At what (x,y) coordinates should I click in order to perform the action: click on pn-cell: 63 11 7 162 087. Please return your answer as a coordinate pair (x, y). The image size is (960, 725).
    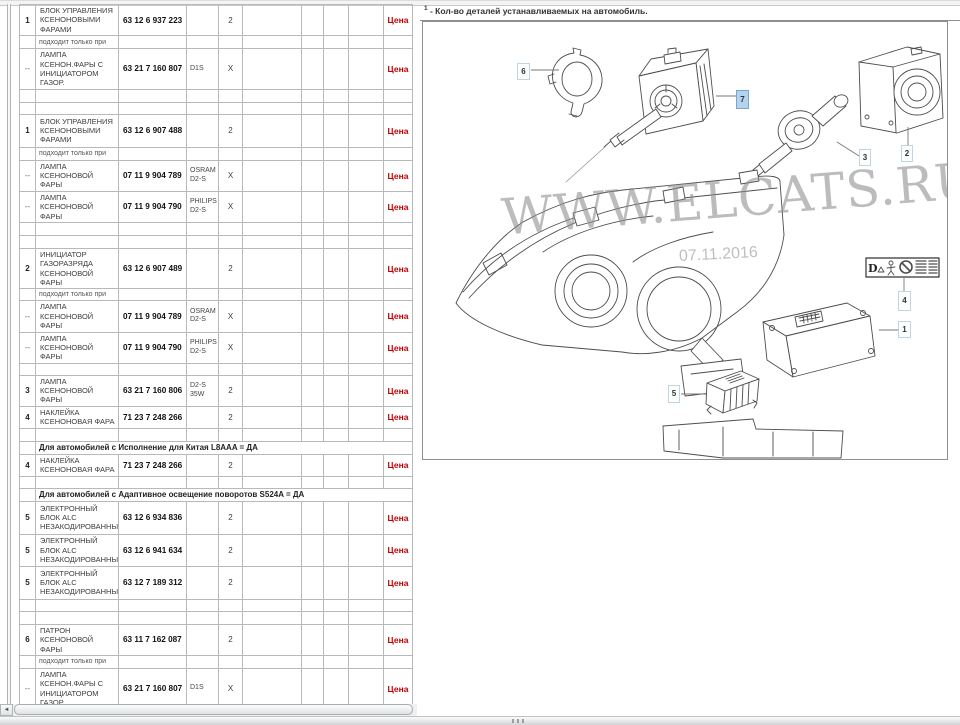
    Looking at the image, I should click on (152, 639).